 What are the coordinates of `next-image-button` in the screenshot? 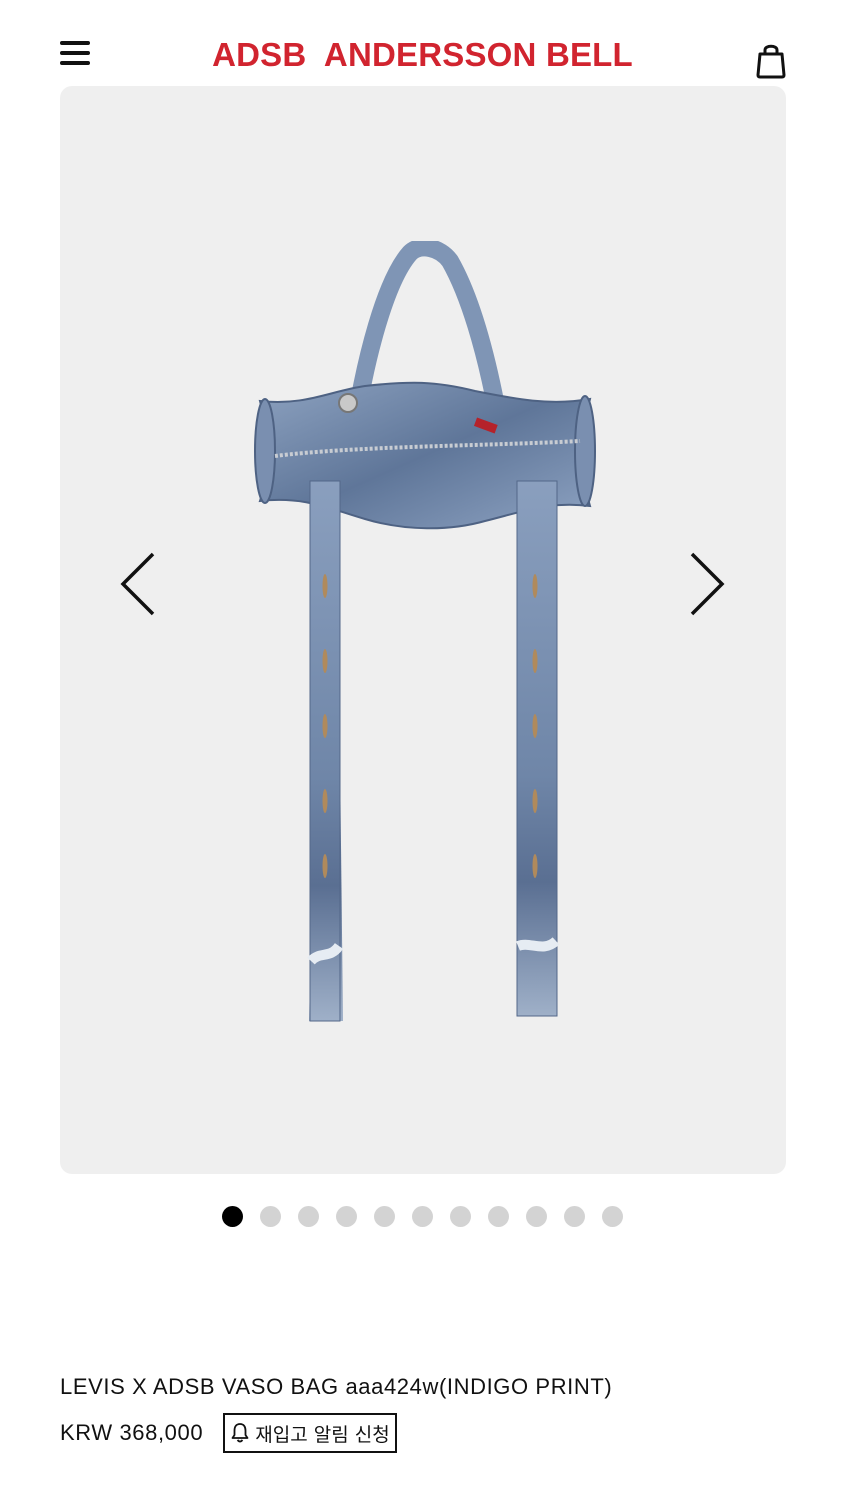 It's located at (705, 586).